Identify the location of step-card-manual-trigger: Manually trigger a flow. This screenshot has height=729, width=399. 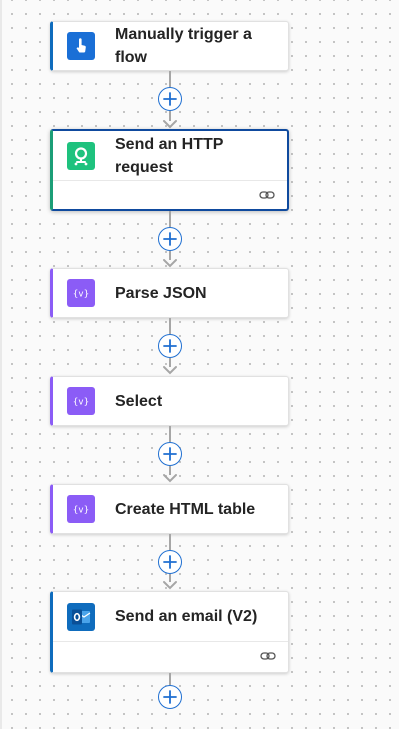
(169, 46).